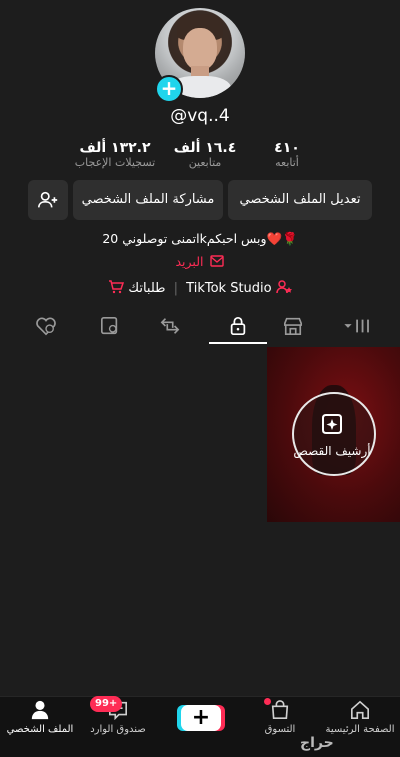 The image size is (400, 757). I want to click on email-link: البريد, so click(200, 261).